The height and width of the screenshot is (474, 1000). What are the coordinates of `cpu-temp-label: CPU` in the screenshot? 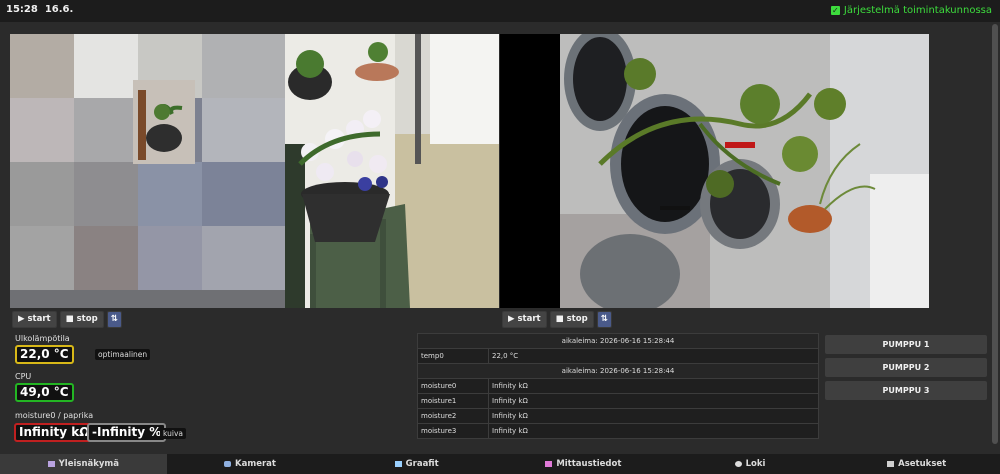 It's located at (23, 376).